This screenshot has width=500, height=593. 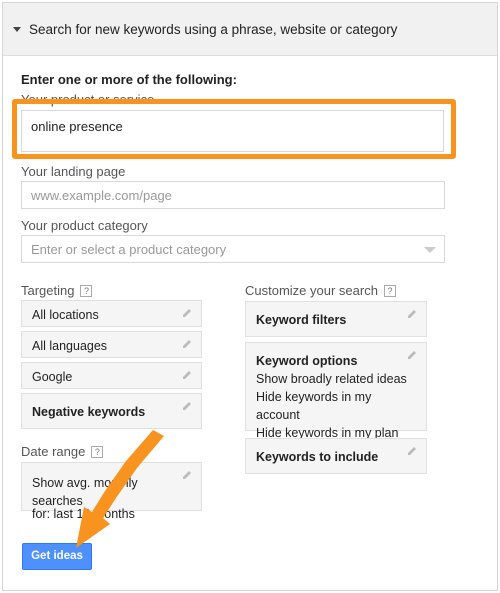 What do you see at coordinates (89, 412) in the screenshot?
I see `negative-keywords-text: Negative keywords` at bounding box center [89, 412].